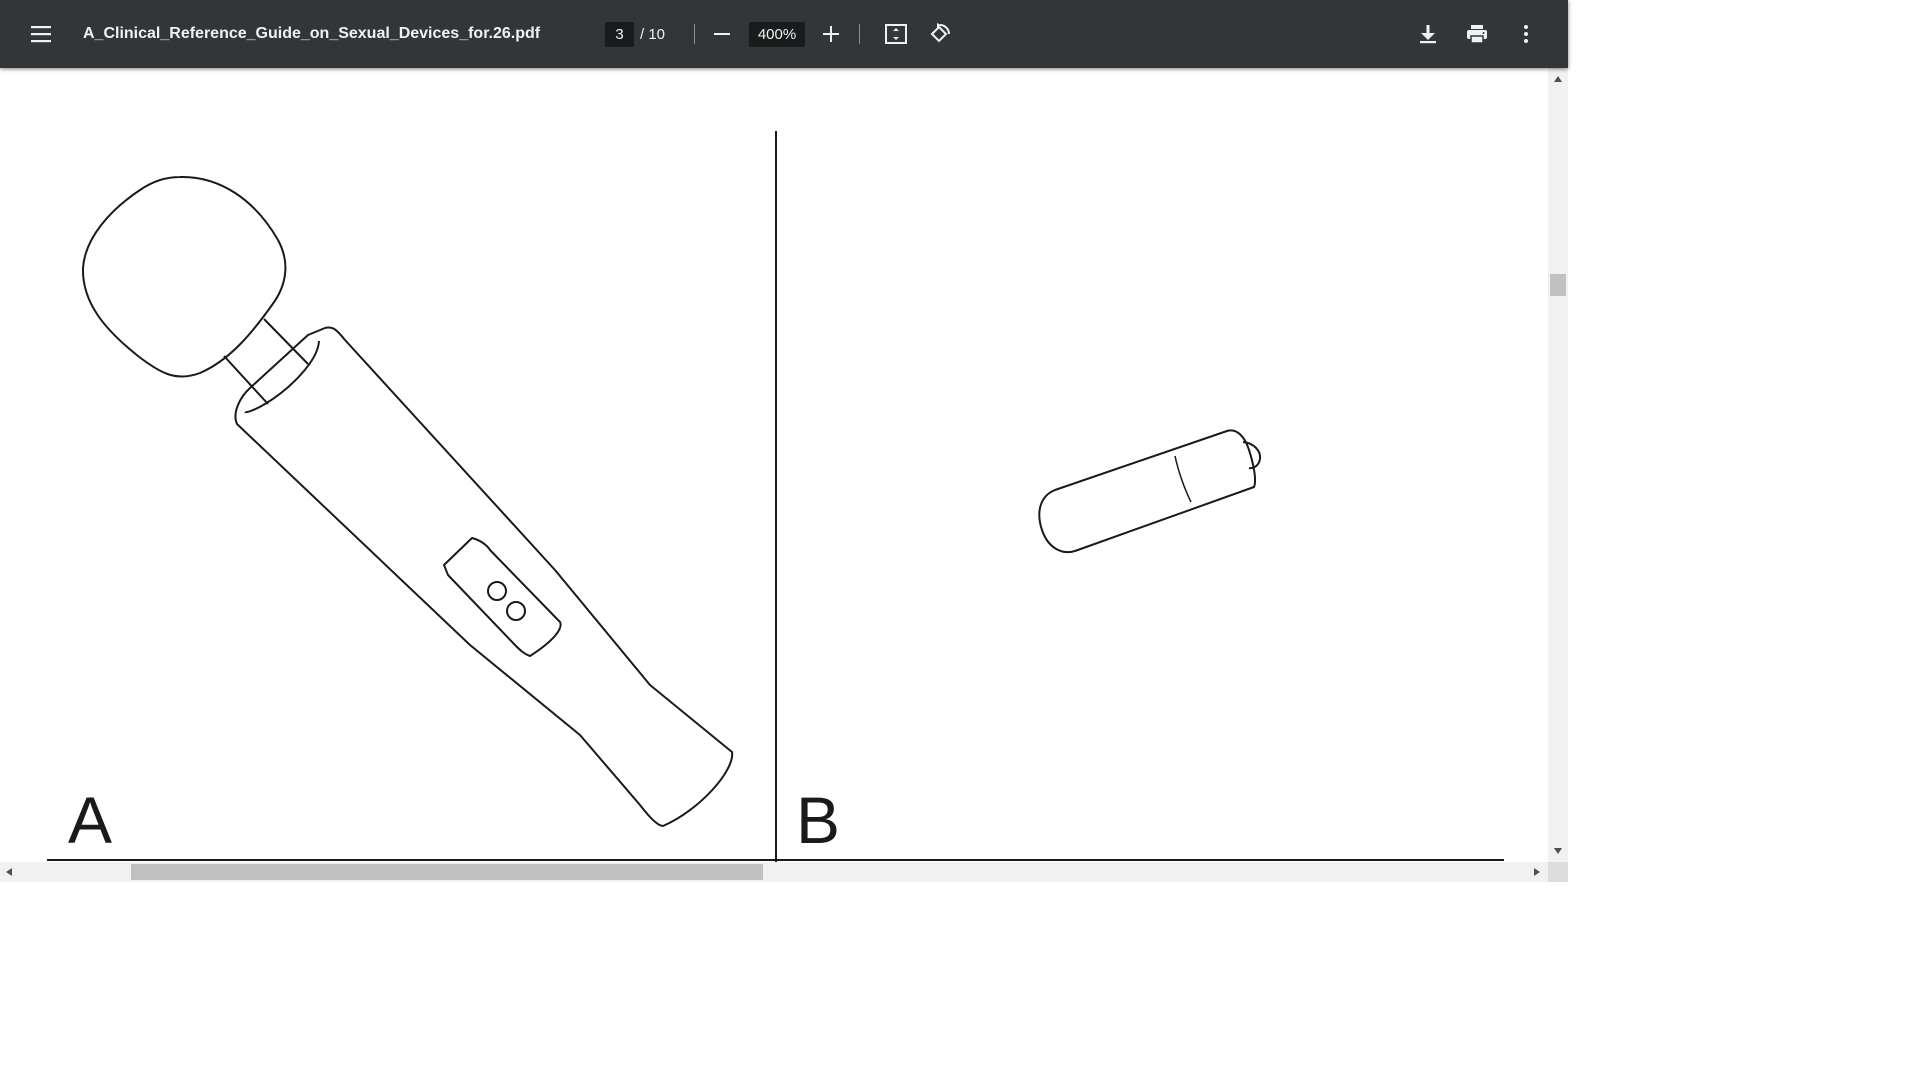 This screenshot has height=1080, width=1920. What do you see at coordinates (90, 820) in the screenshot?
I see `figure-label-a: A` at bounding box center [90, 820].